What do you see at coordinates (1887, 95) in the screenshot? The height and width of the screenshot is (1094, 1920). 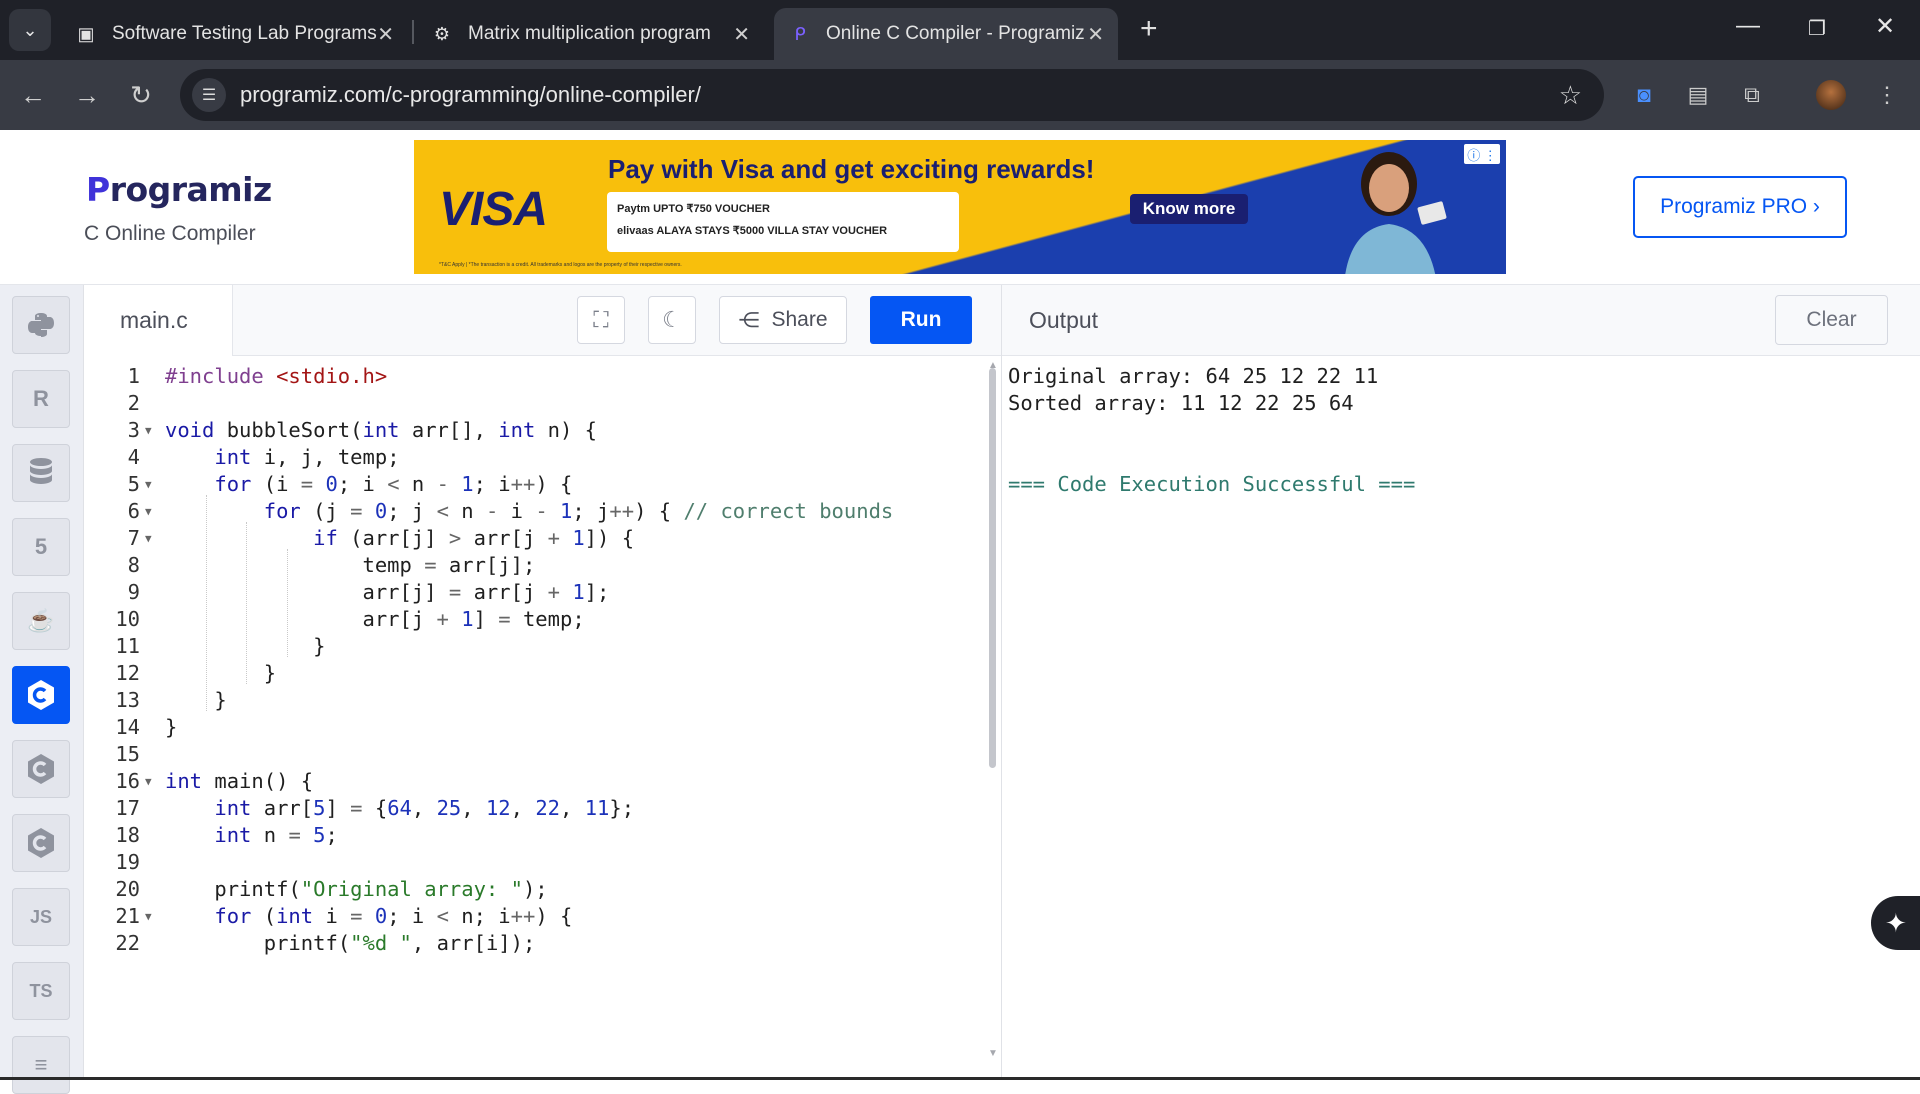 I see `menu-dots-icon: ⋮` at bounding box center [1887, 95].